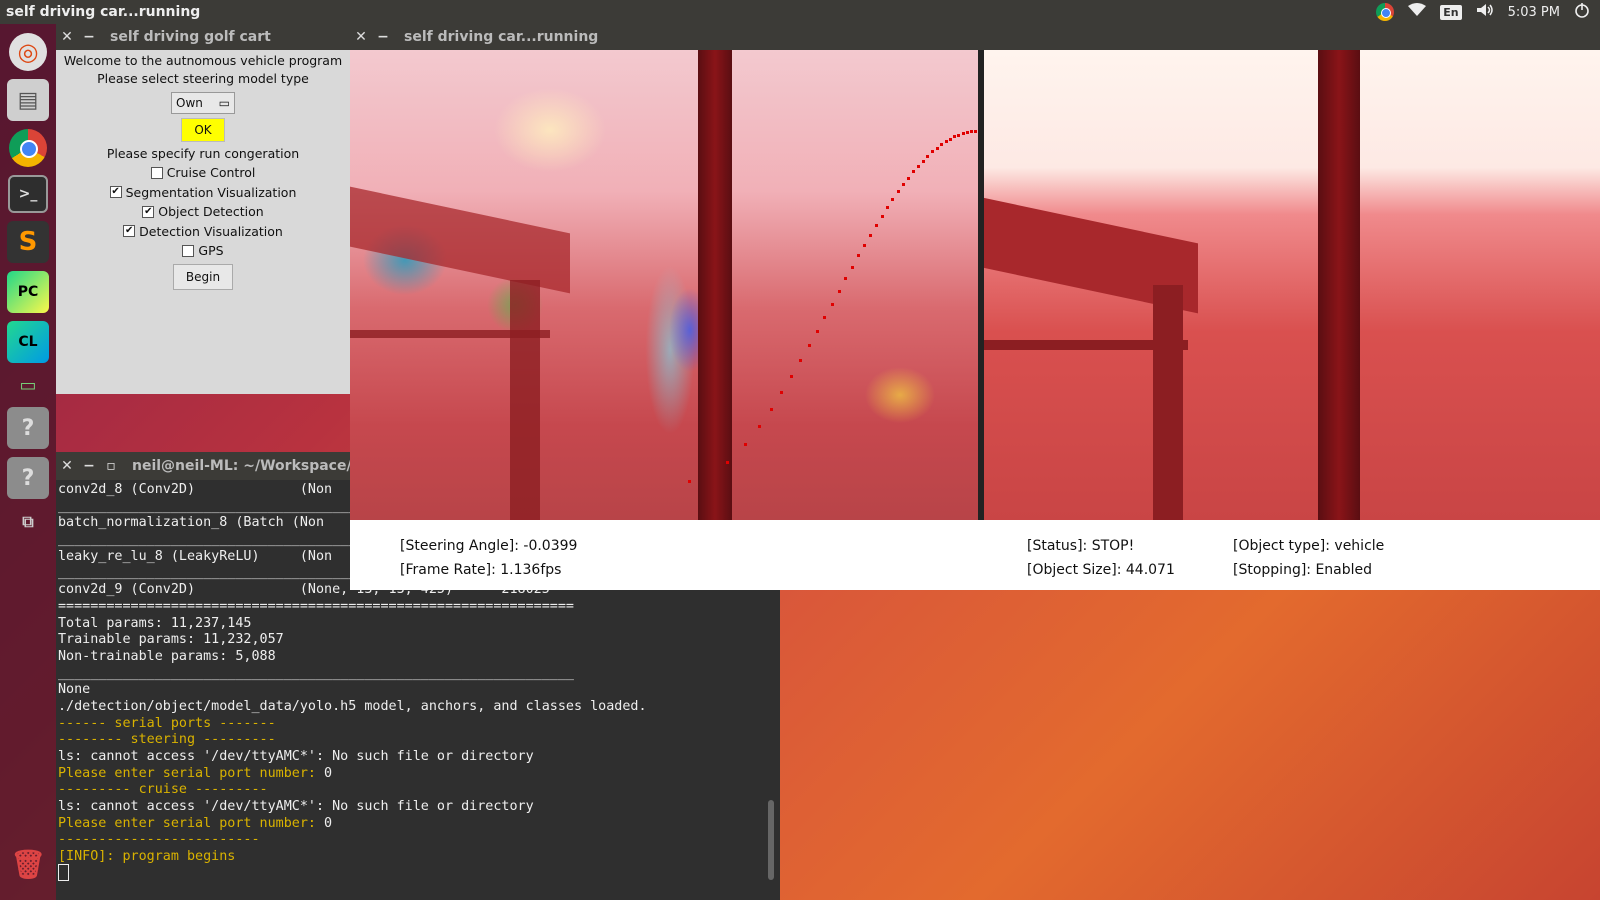 The image size is (1600, 900). I want to click on option-gps: GPS, so click(203, 251).